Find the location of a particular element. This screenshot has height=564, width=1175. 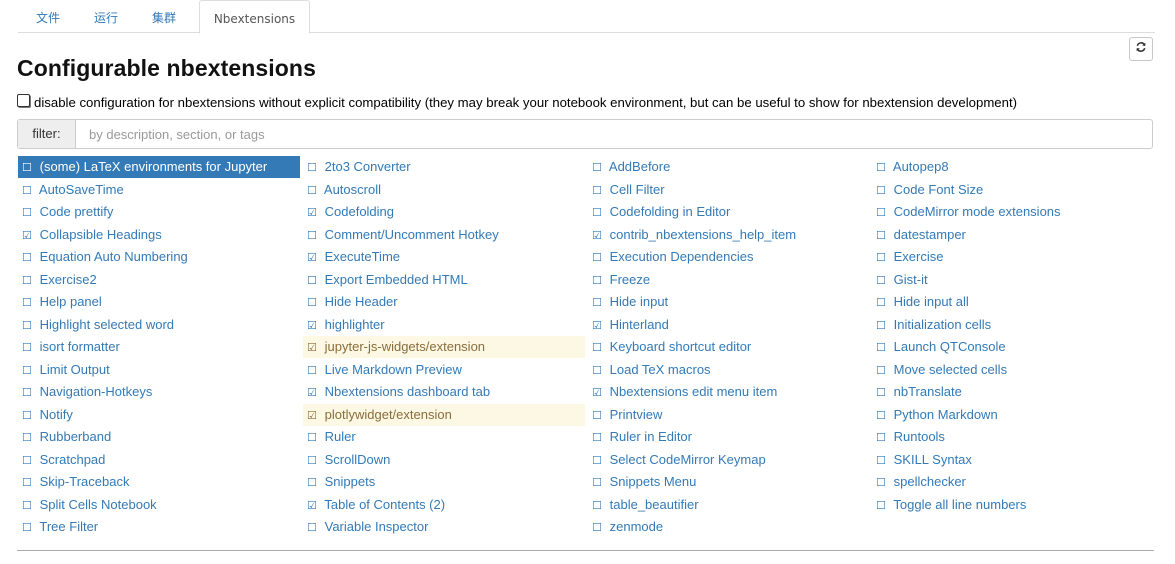

nbextension-item: ☑ Codefolding is located at coordinates (444, 212).